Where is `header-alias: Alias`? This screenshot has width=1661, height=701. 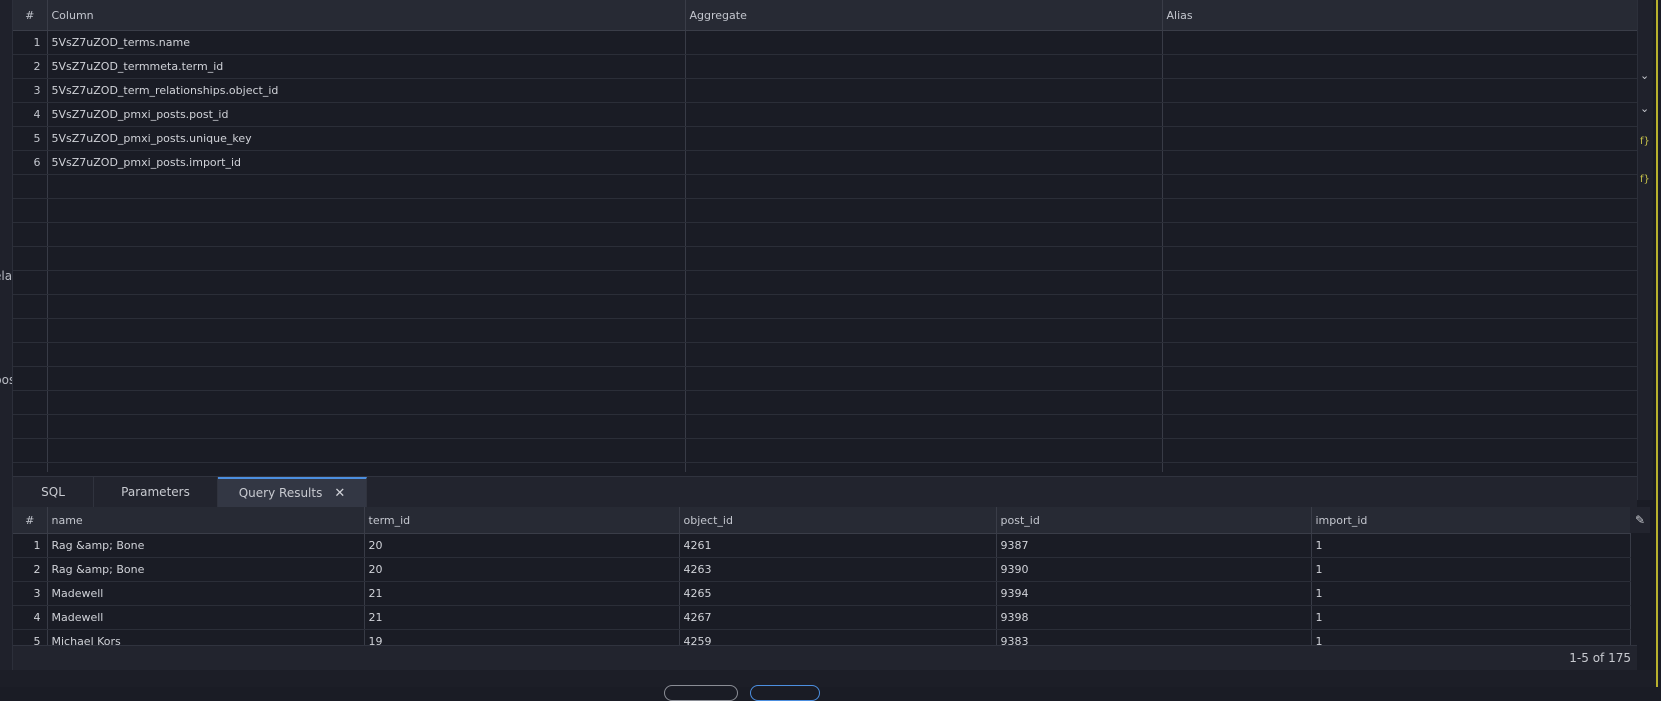
header-alias: Alias is located at coordinates (1399, 15).